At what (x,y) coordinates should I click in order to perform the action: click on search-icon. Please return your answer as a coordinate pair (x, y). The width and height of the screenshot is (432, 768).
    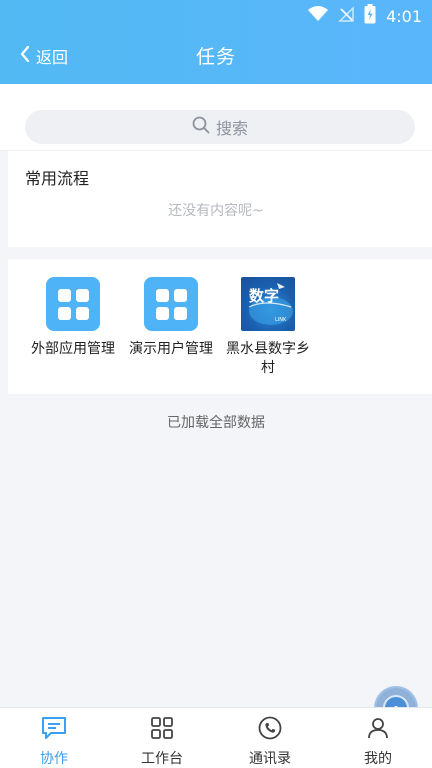
    Looking at the image, I should click on (201, 127).